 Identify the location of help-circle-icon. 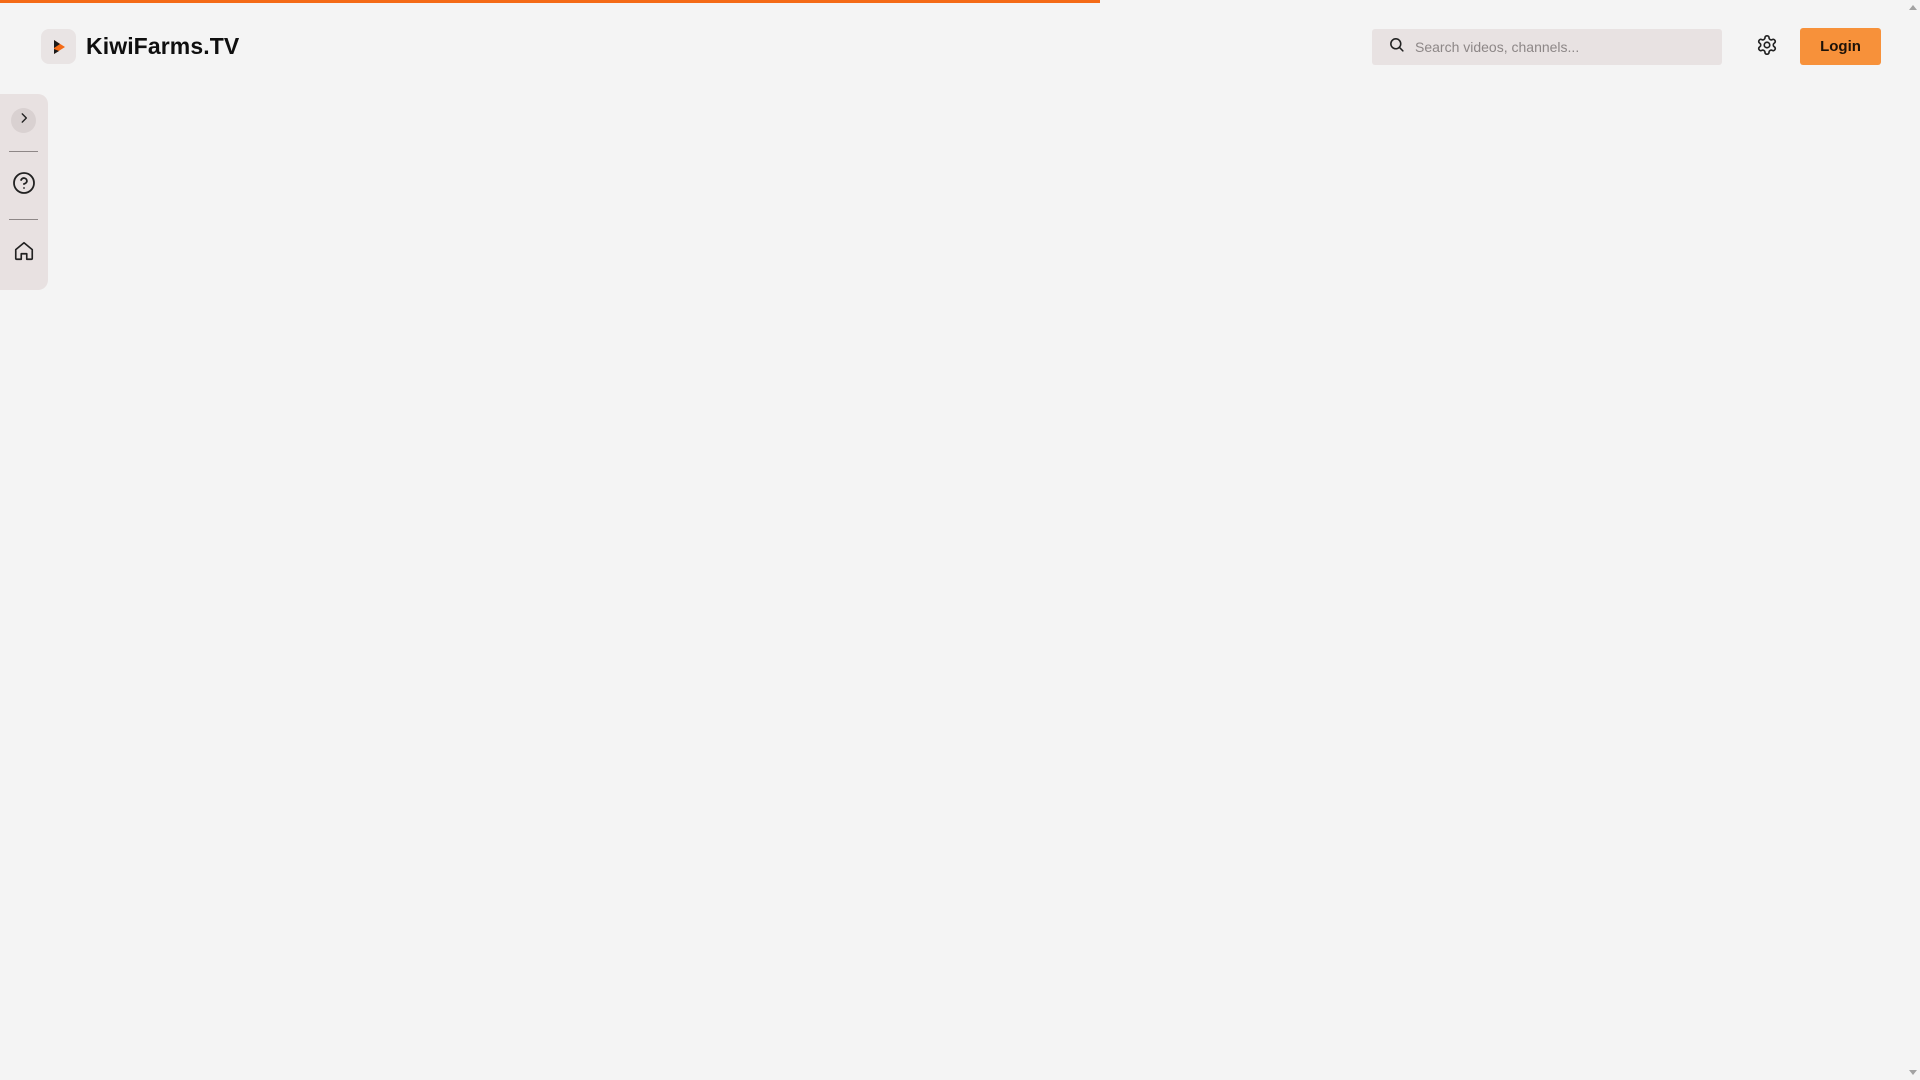
(24, 185).